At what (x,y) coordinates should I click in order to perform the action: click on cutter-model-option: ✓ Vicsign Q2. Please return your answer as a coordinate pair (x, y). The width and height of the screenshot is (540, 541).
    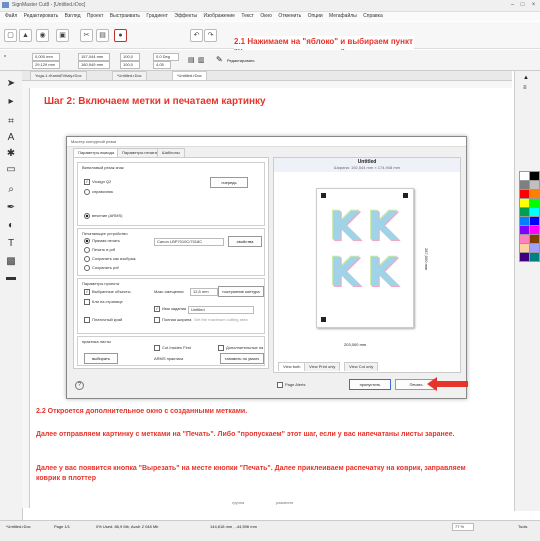
    Looking at the image, I should click on (97, 182).